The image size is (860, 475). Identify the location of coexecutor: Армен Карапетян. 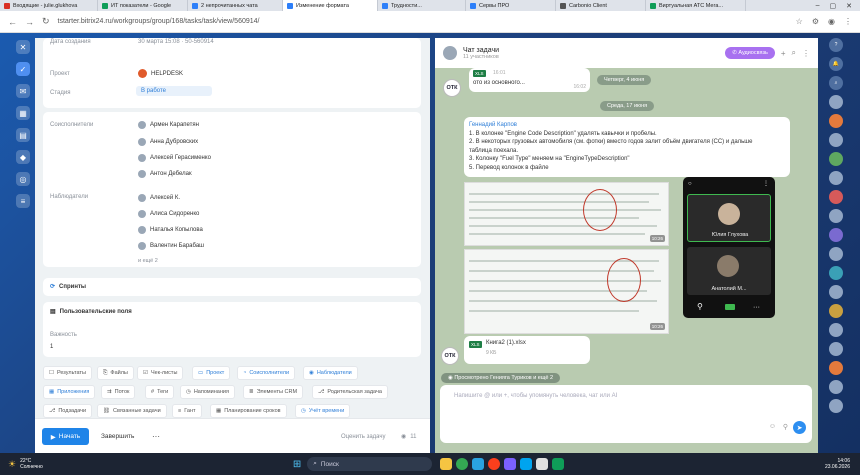
(168, 125).